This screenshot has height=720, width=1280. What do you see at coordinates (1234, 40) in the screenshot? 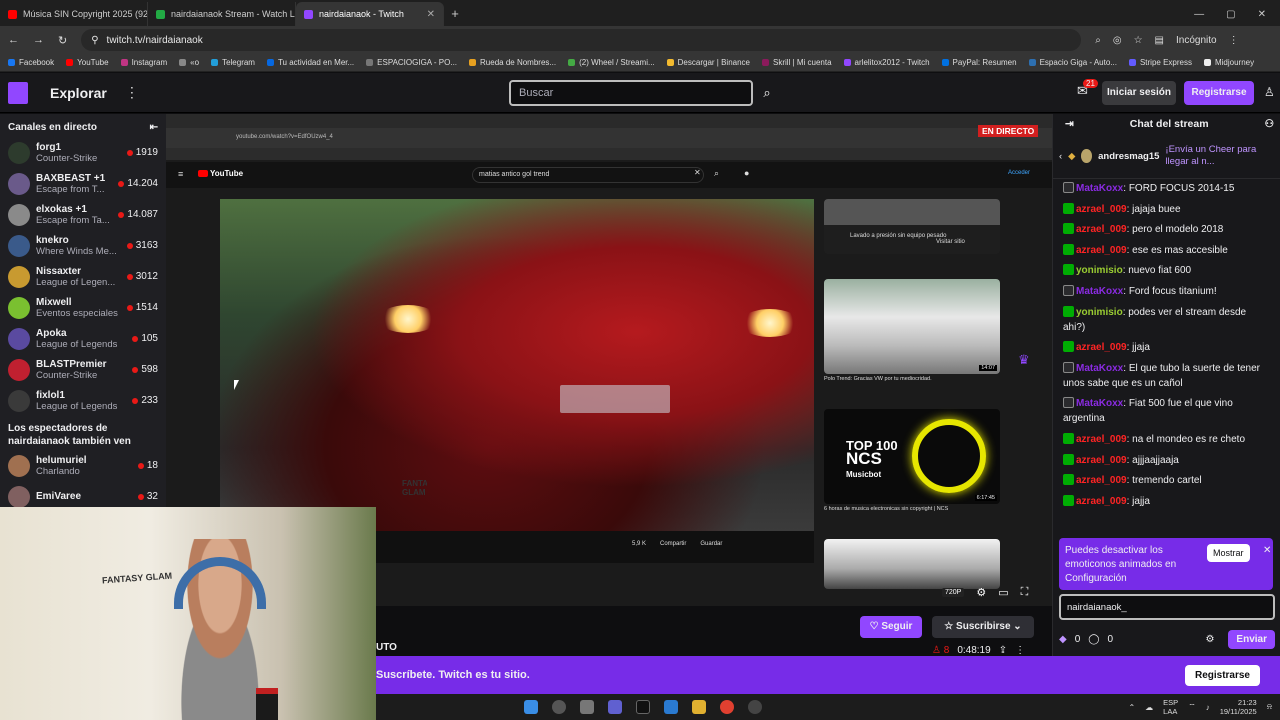
I see `menu-icon: ⋮` at bounding box center [1234, 40].